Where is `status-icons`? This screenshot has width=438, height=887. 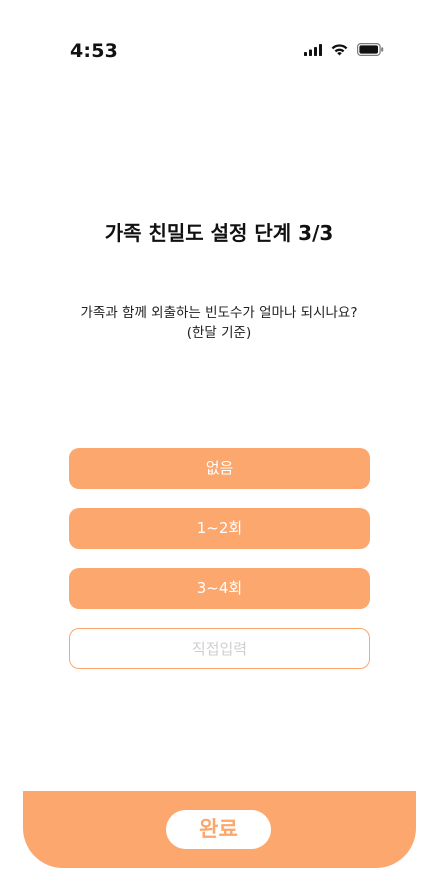
status-icons is located at coordinates (344, 50).